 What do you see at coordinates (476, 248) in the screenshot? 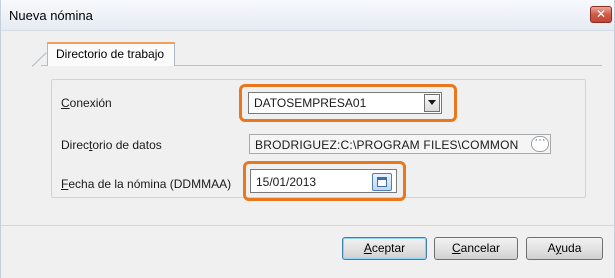
I see `cancel-button: Cancelar` at bounding box center [476, 248].